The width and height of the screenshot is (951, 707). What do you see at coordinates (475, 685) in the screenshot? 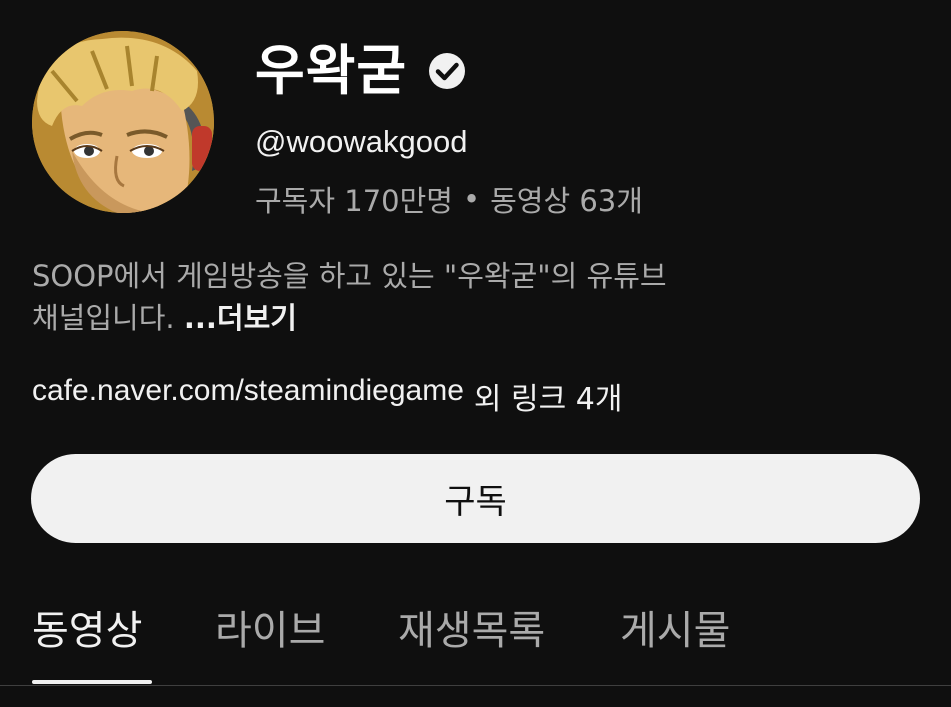
I see `tabs-divider` at bounding box center [475, 685].